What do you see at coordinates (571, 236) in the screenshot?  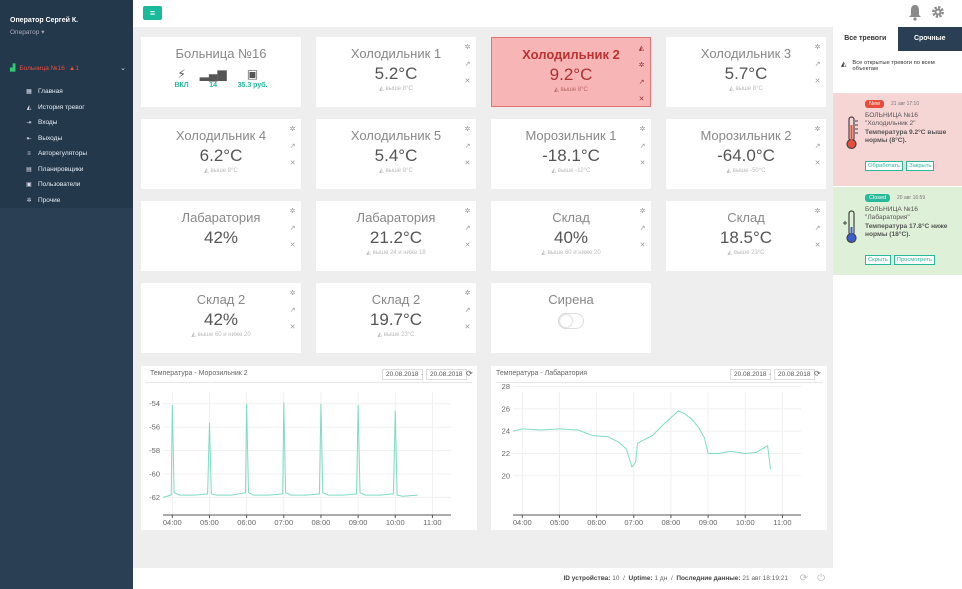 I see `sensor-tile: Склад 40% ◭ выше 60 и ниже 20 ✲ ↗ ✕` at bounding box center [571, 236].